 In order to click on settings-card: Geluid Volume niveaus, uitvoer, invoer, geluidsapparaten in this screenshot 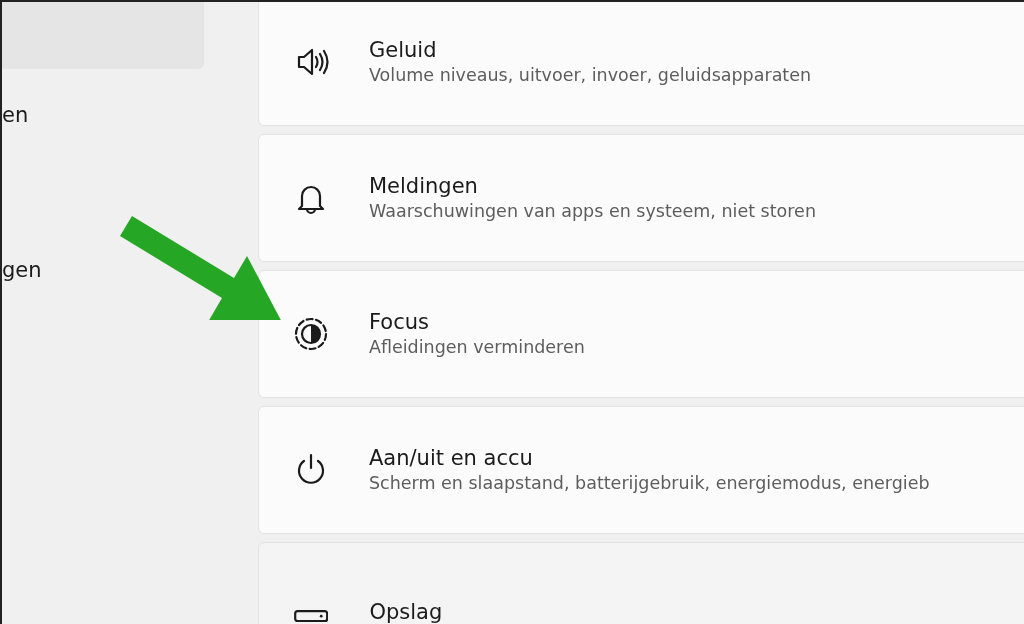, I will do `click(641, 64)`.